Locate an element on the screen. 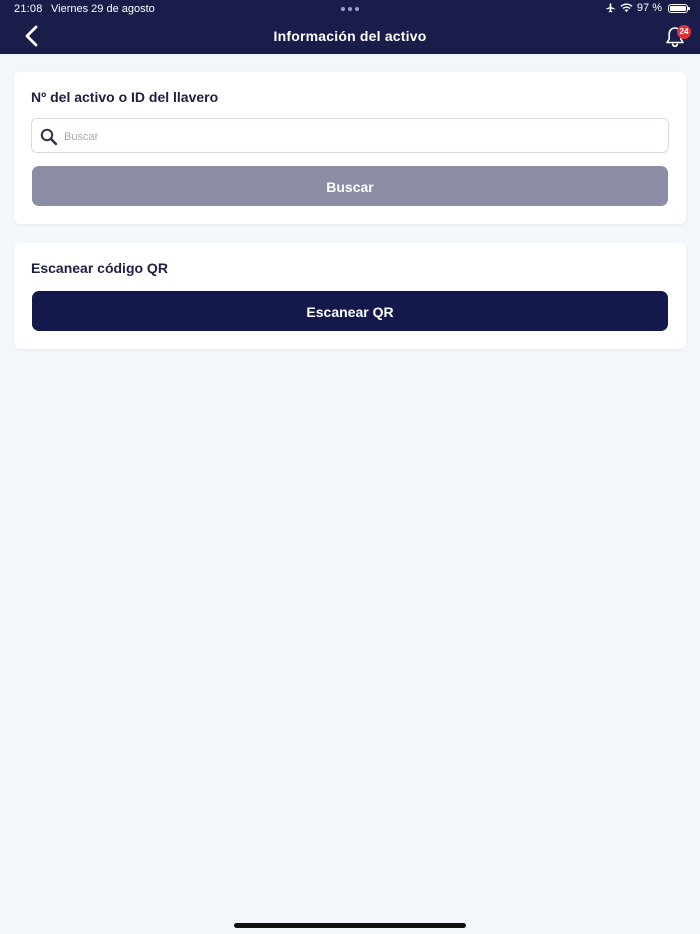 The image size is (700, 934). status-indicators: 97 % is located at coordinates (647, 8).